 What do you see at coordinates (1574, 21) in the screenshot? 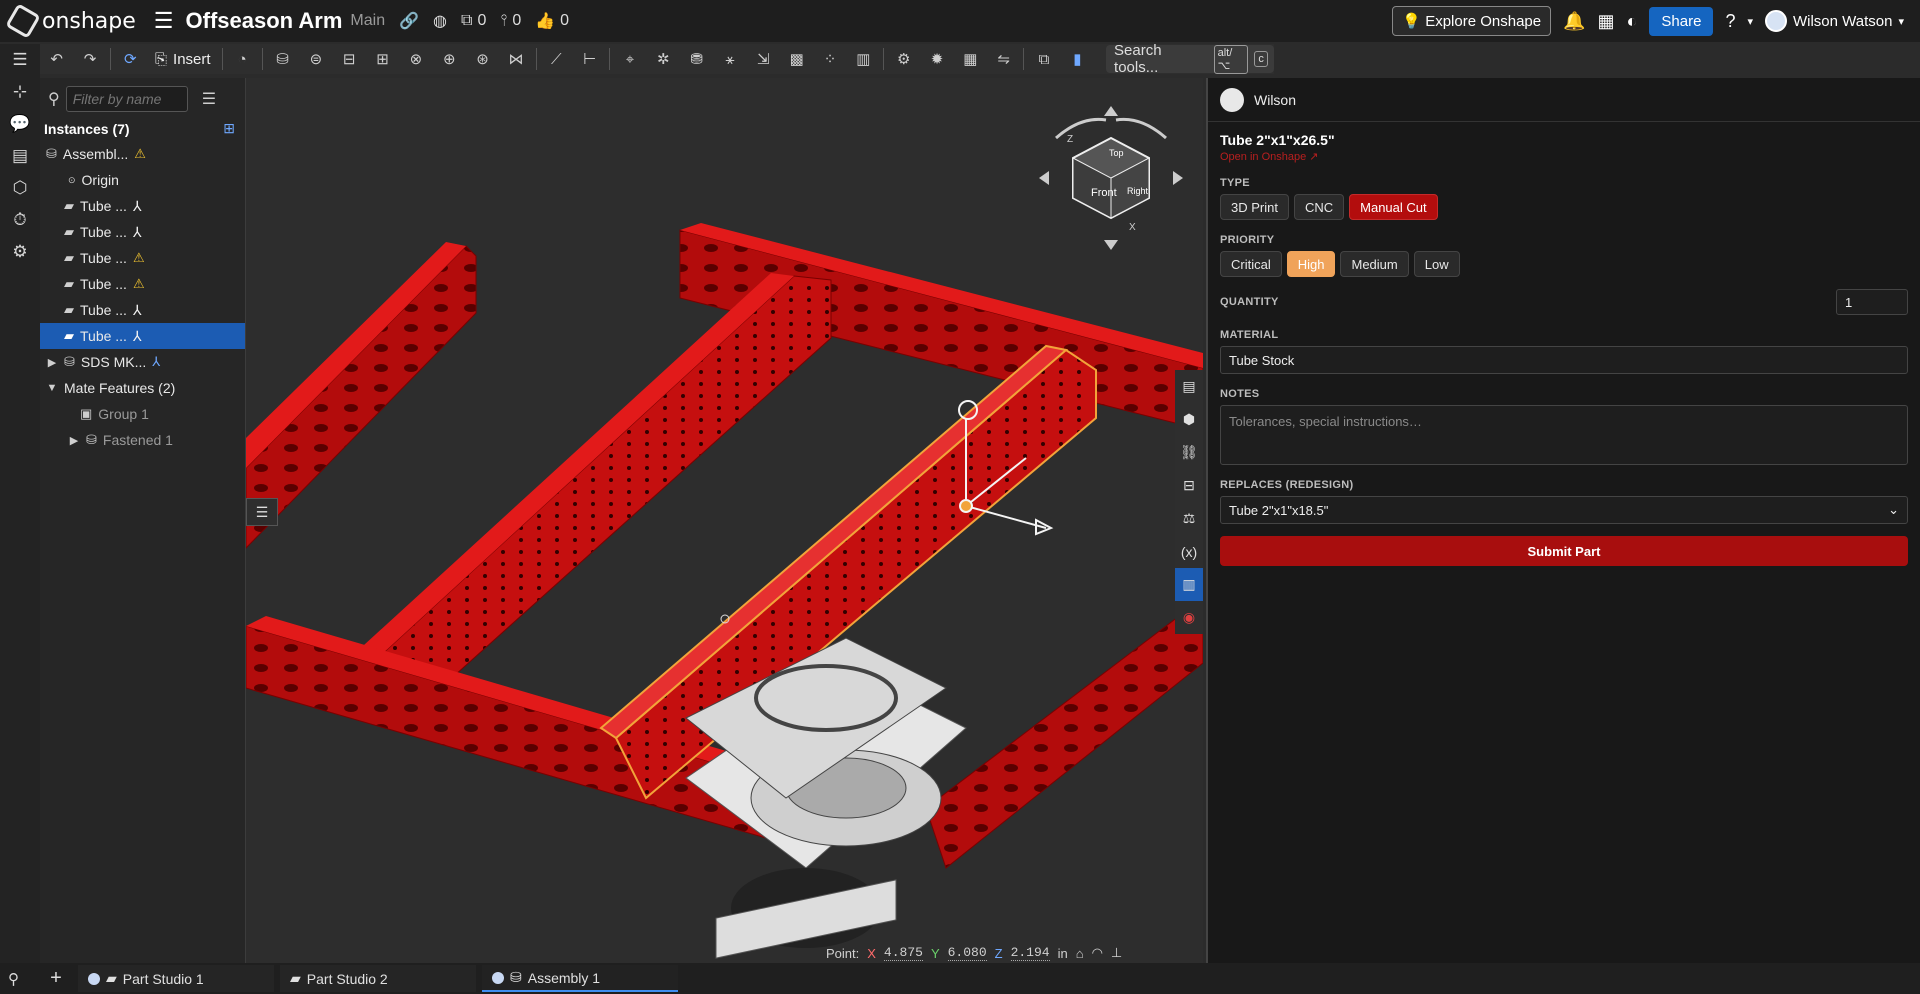
I see `bell-icon: 🔔` at bounding box center [1574, 21].